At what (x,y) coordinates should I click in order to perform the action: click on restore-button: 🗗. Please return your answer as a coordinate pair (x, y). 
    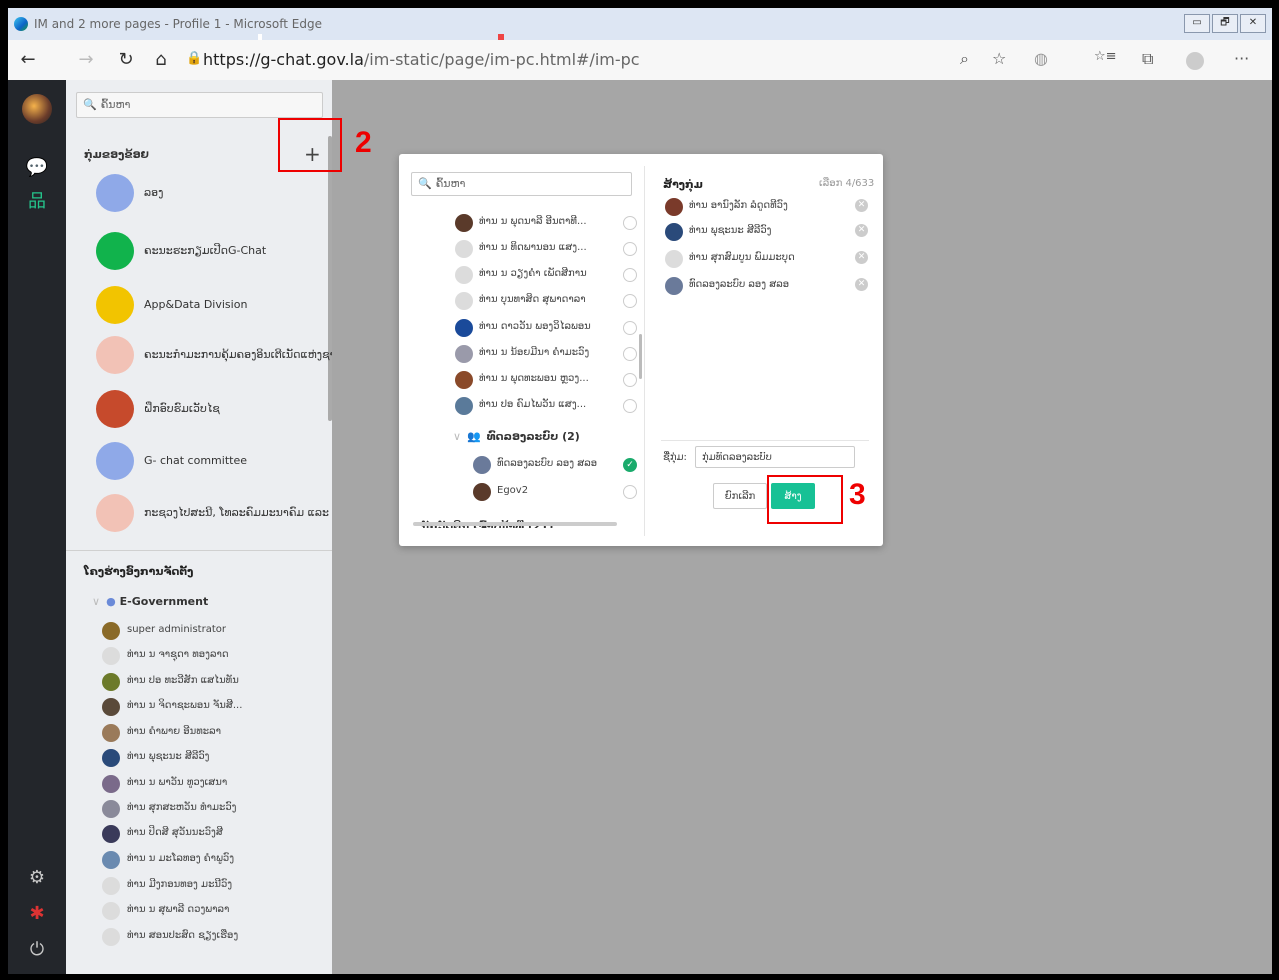
    Looking at the image, I should click on (1225, 23).